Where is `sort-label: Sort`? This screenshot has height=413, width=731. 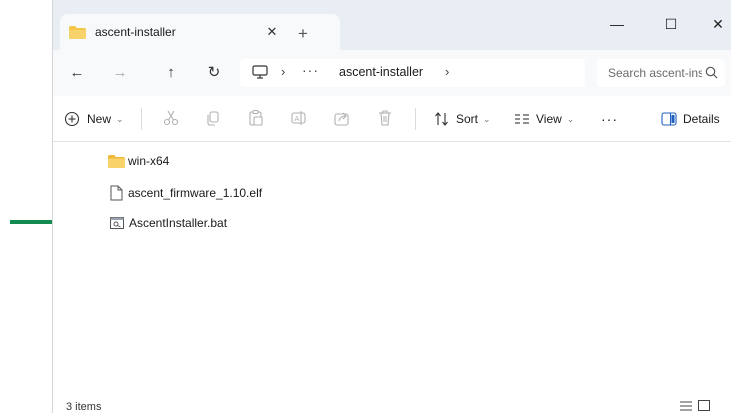 sort-label: Sort is located at coordinates (467, 119).